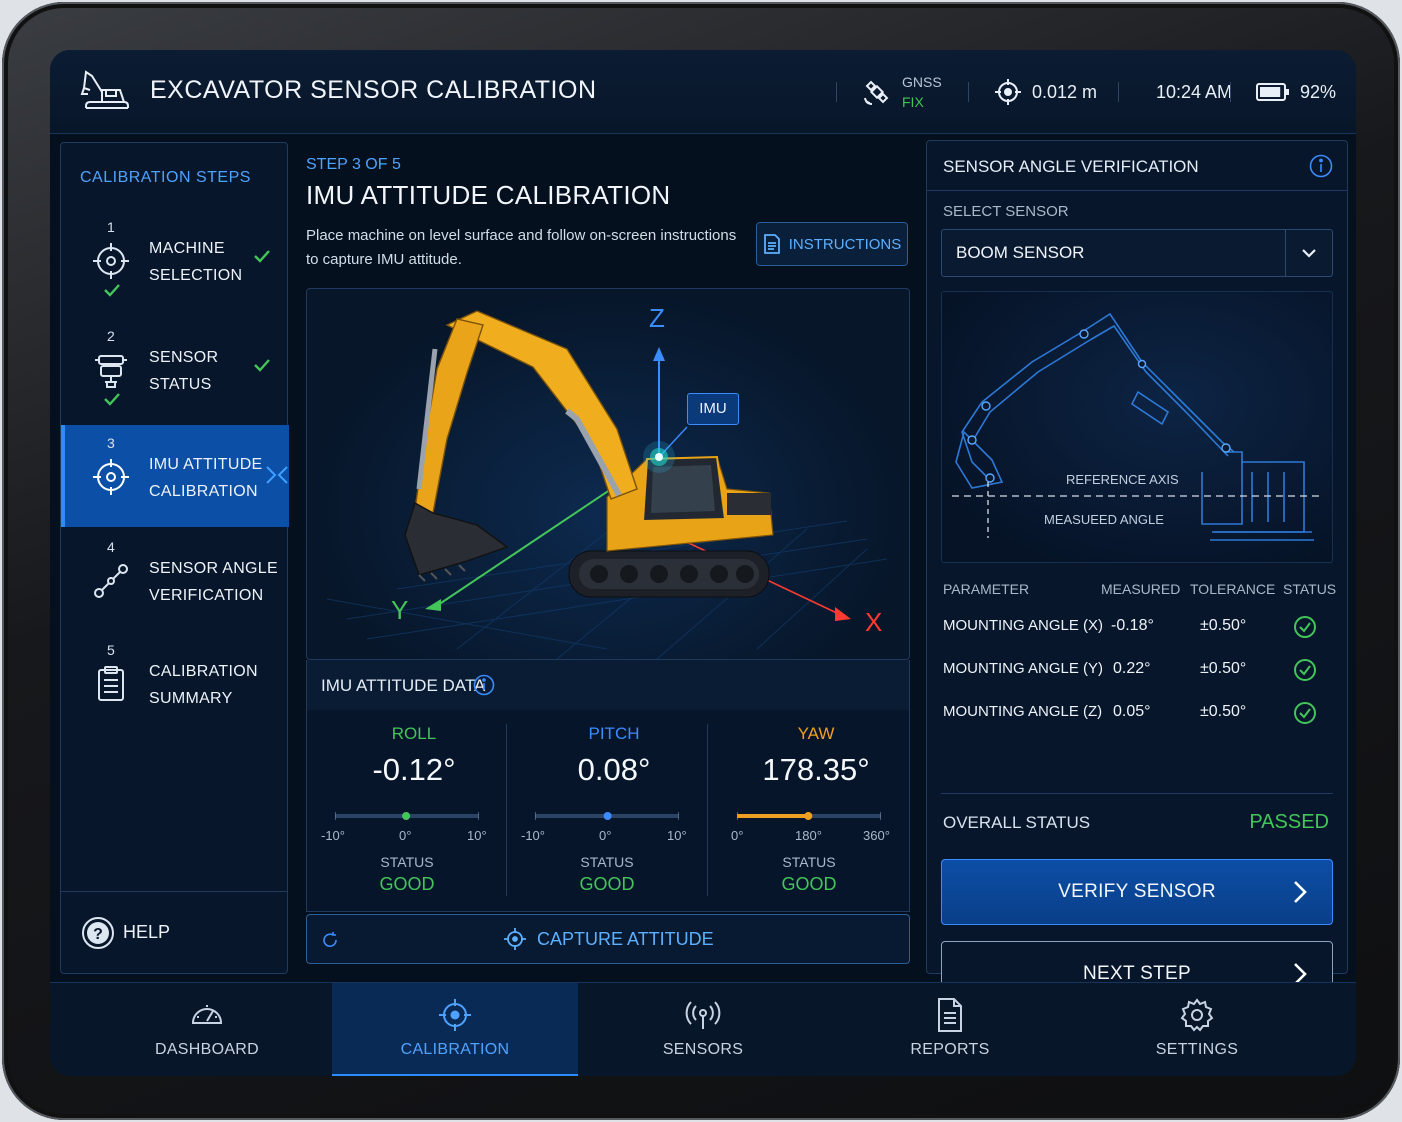 The width and height of the screenshot is (1402, 1122). I want to click on panel-title: SENSOR ANGLE VERIFICATION, so click(1071, 166).